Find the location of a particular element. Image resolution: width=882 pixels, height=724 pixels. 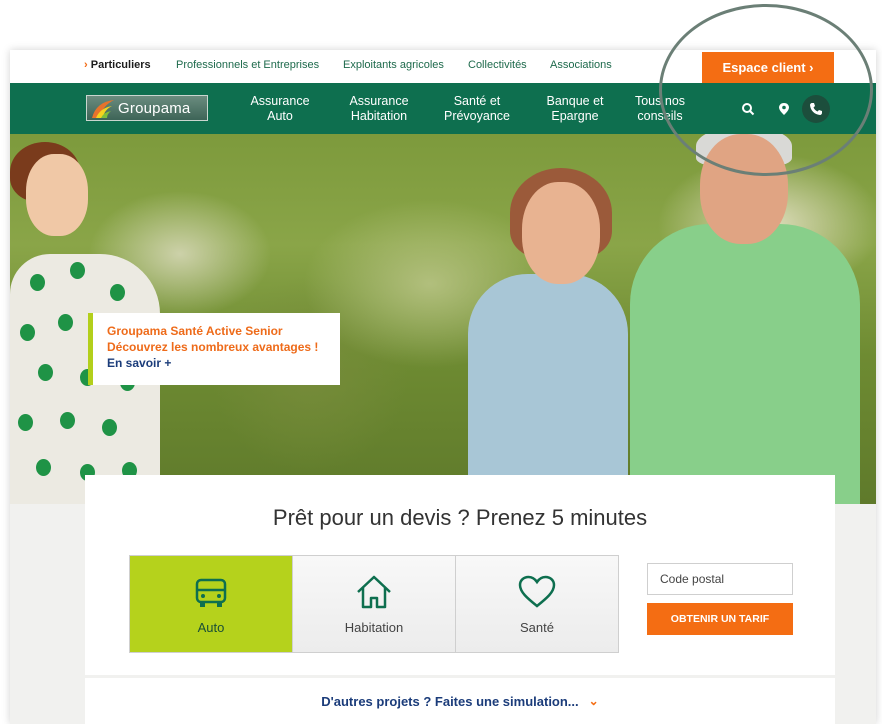

phone-icon is located at coordinates (816, 109).